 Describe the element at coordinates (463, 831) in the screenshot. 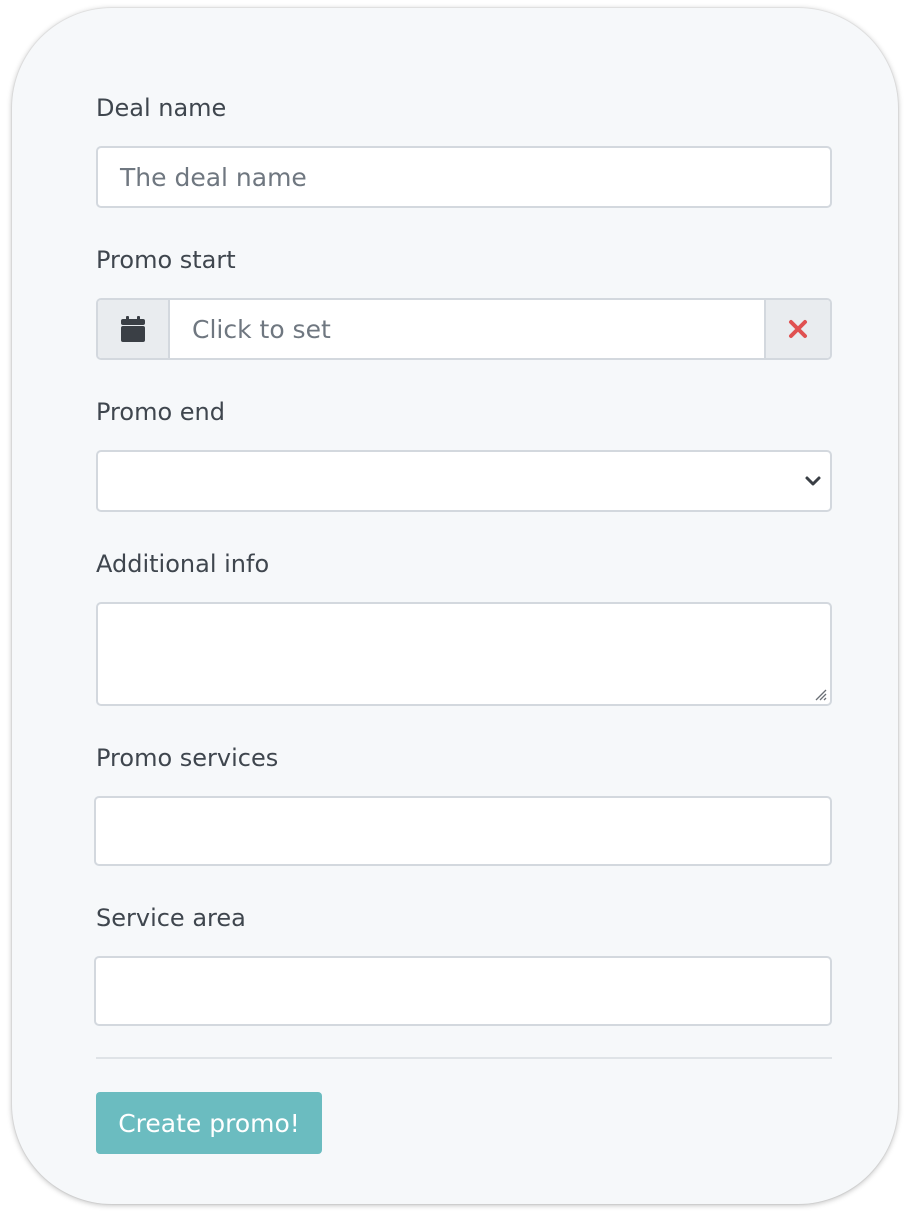

I see `promo-services-input` at that location.